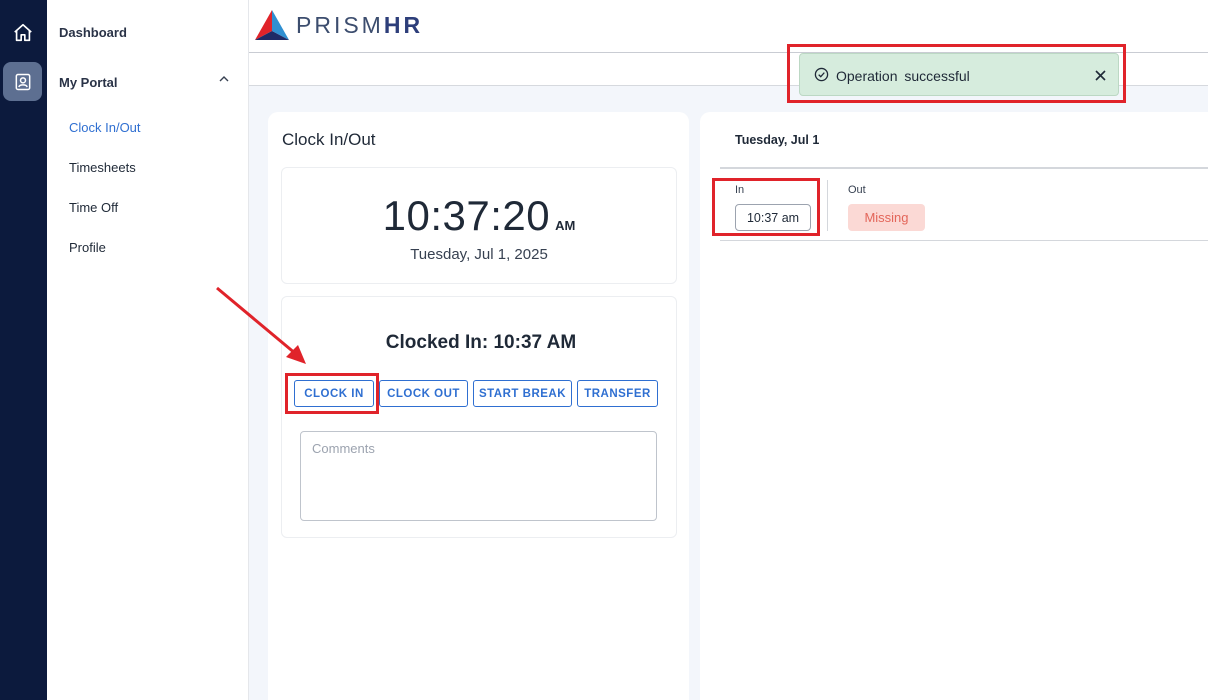  I want to click on sidebar-section-my-portal: My Portal, so click(88, 82).